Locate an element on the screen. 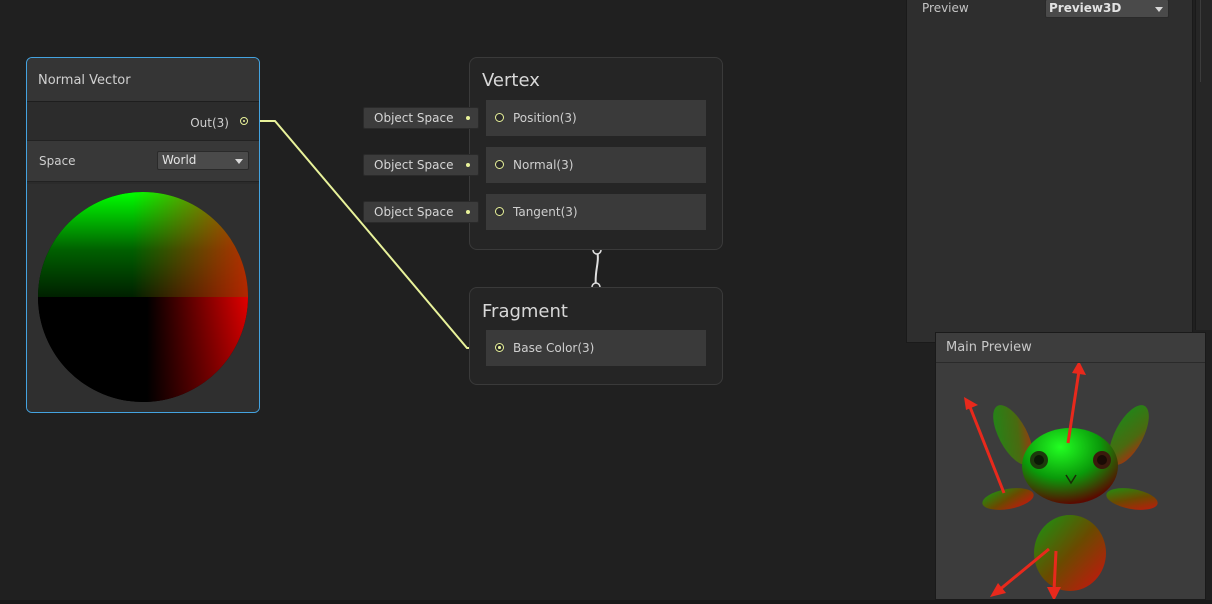 This screenshot has height=604, width=1212. output-port-label: Out(3) is located at coordinates (209, 123).